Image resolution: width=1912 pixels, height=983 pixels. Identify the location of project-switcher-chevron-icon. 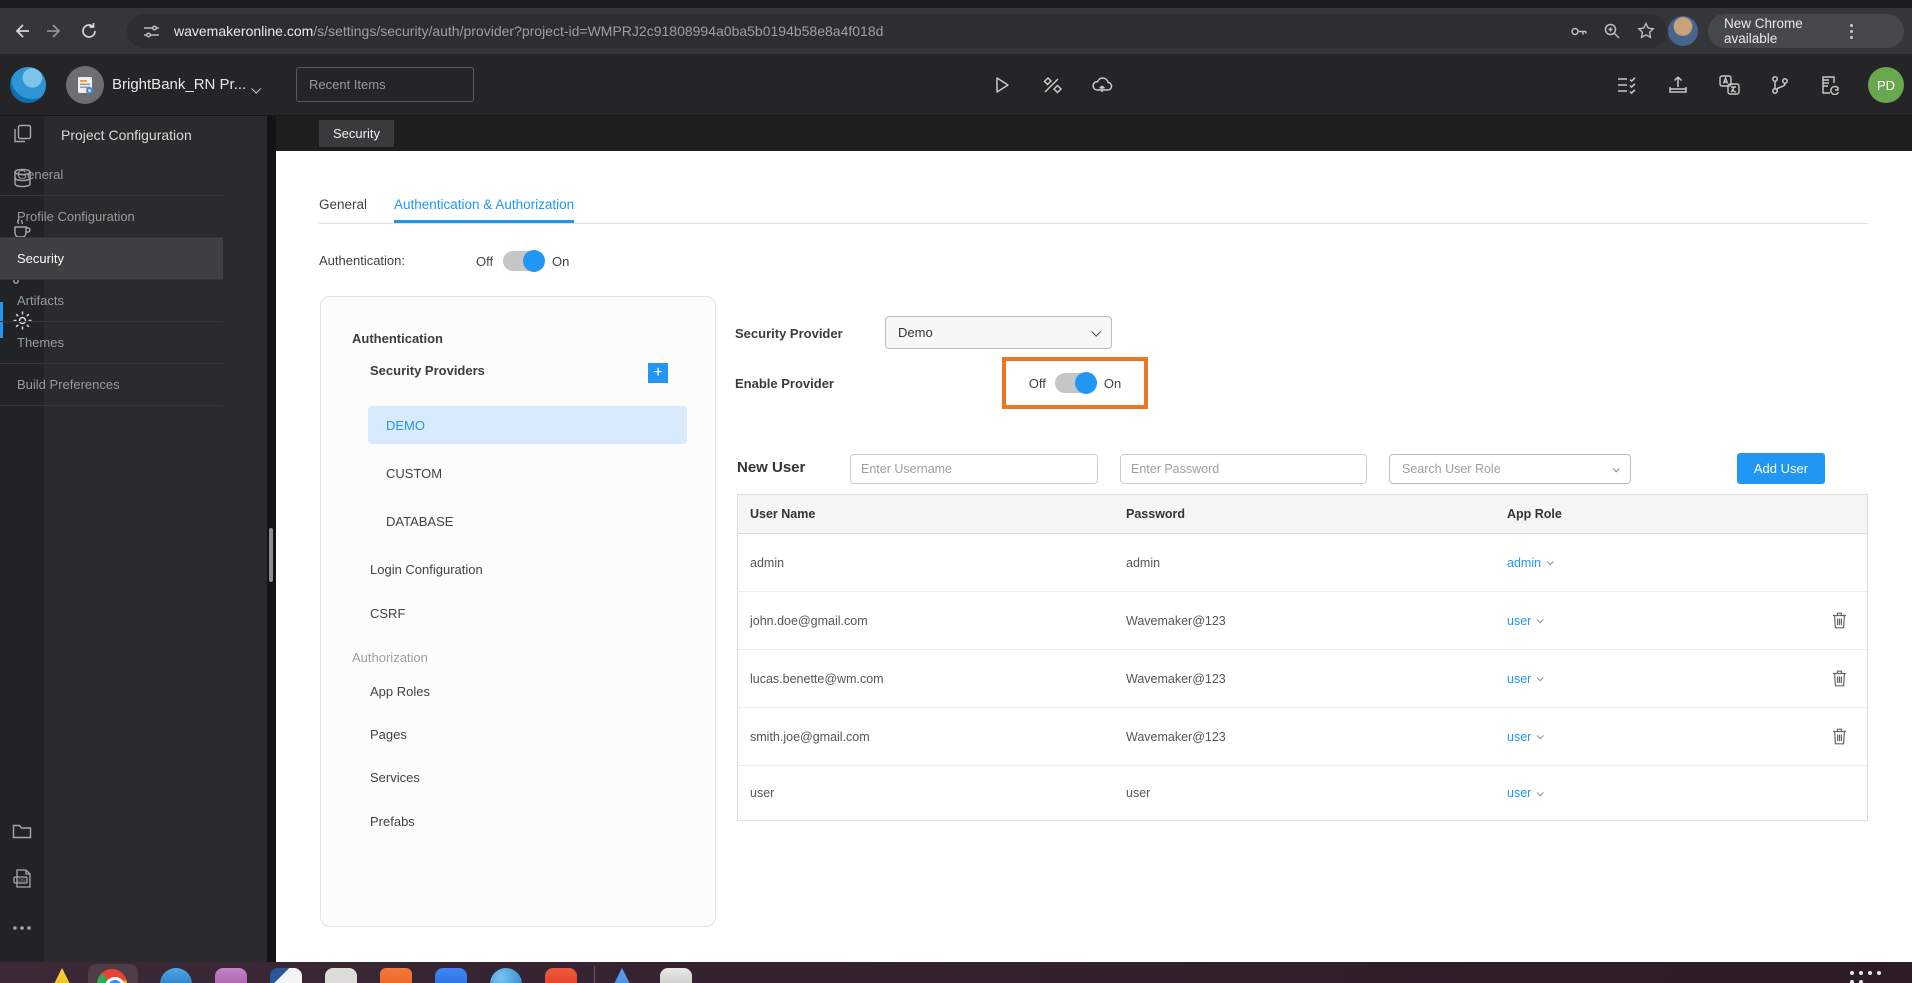
(256, 89).